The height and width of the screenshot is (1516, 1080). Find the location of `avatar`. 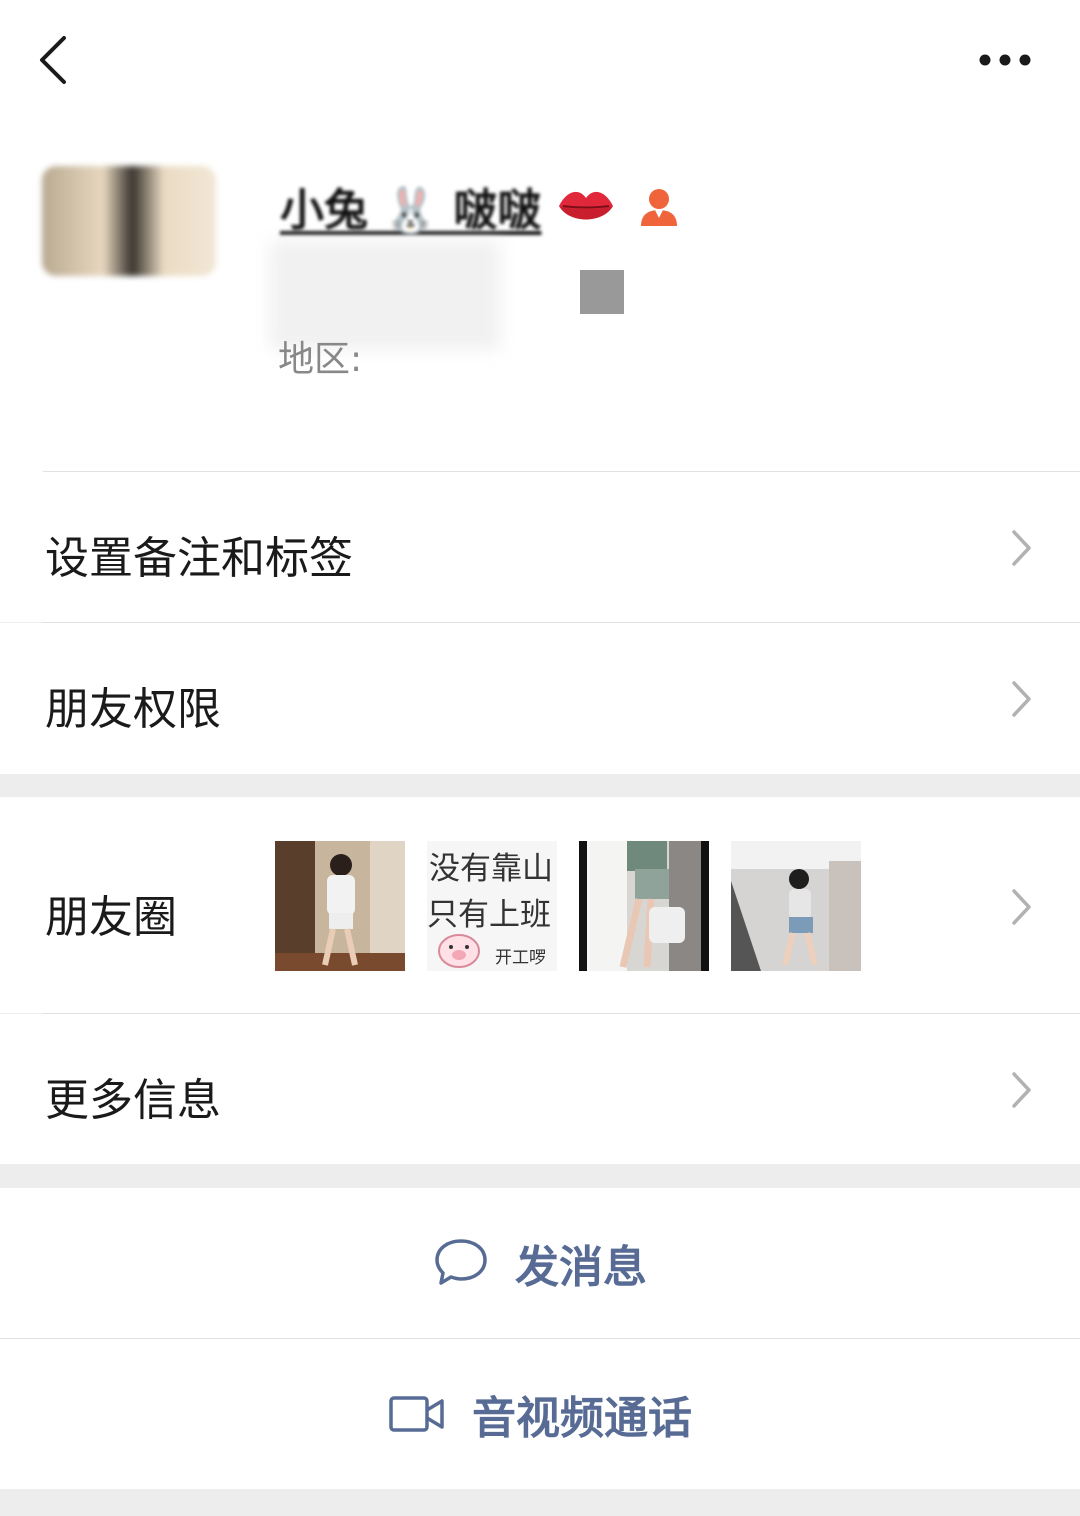

avatar is located at coordinates (129, 221).